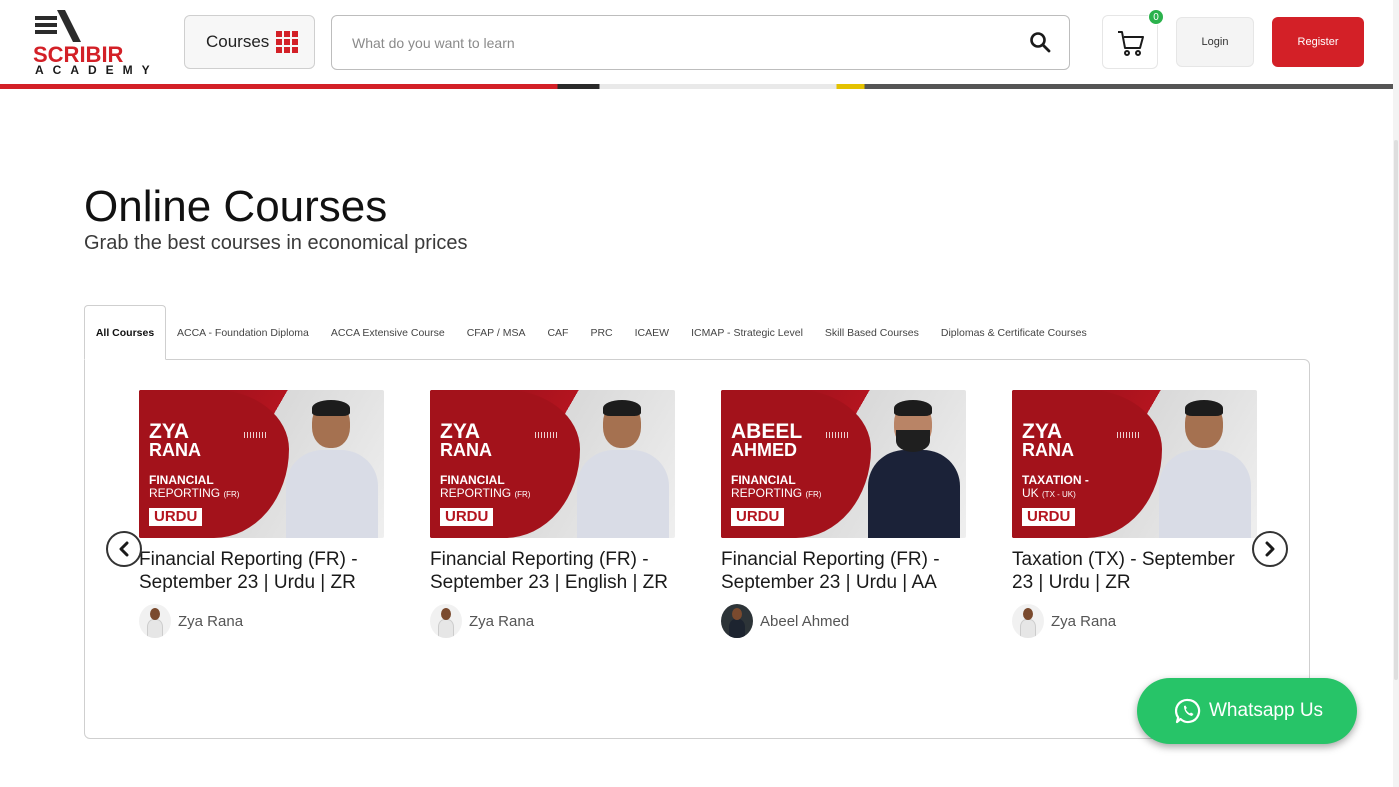 The height and width of the screenshot is (787, 1399). I want to click on tab-skill-based-courses: Skill Based Courses, so click(872, 332).